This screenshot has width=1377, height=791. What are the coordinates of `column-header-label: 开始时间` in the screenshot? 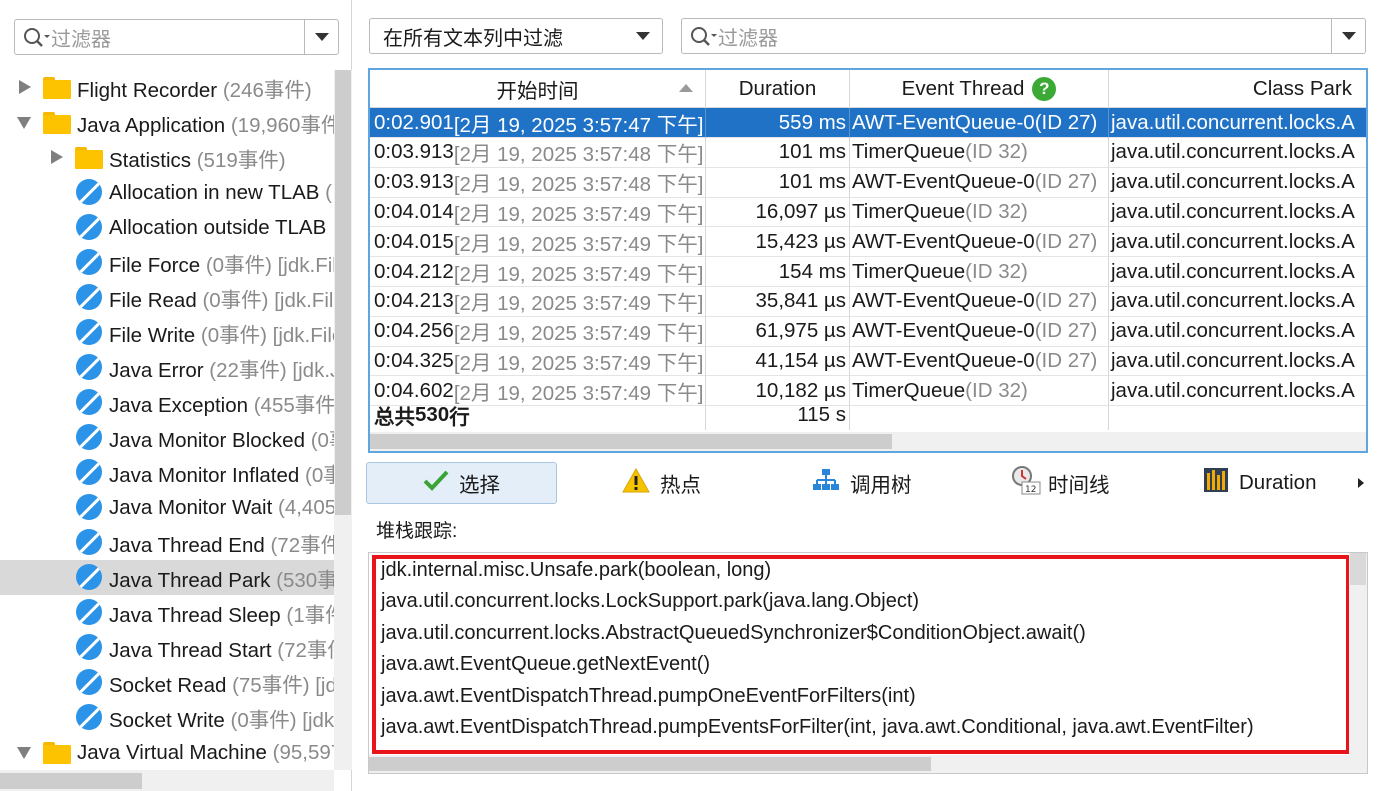 It's located at (537, 91).